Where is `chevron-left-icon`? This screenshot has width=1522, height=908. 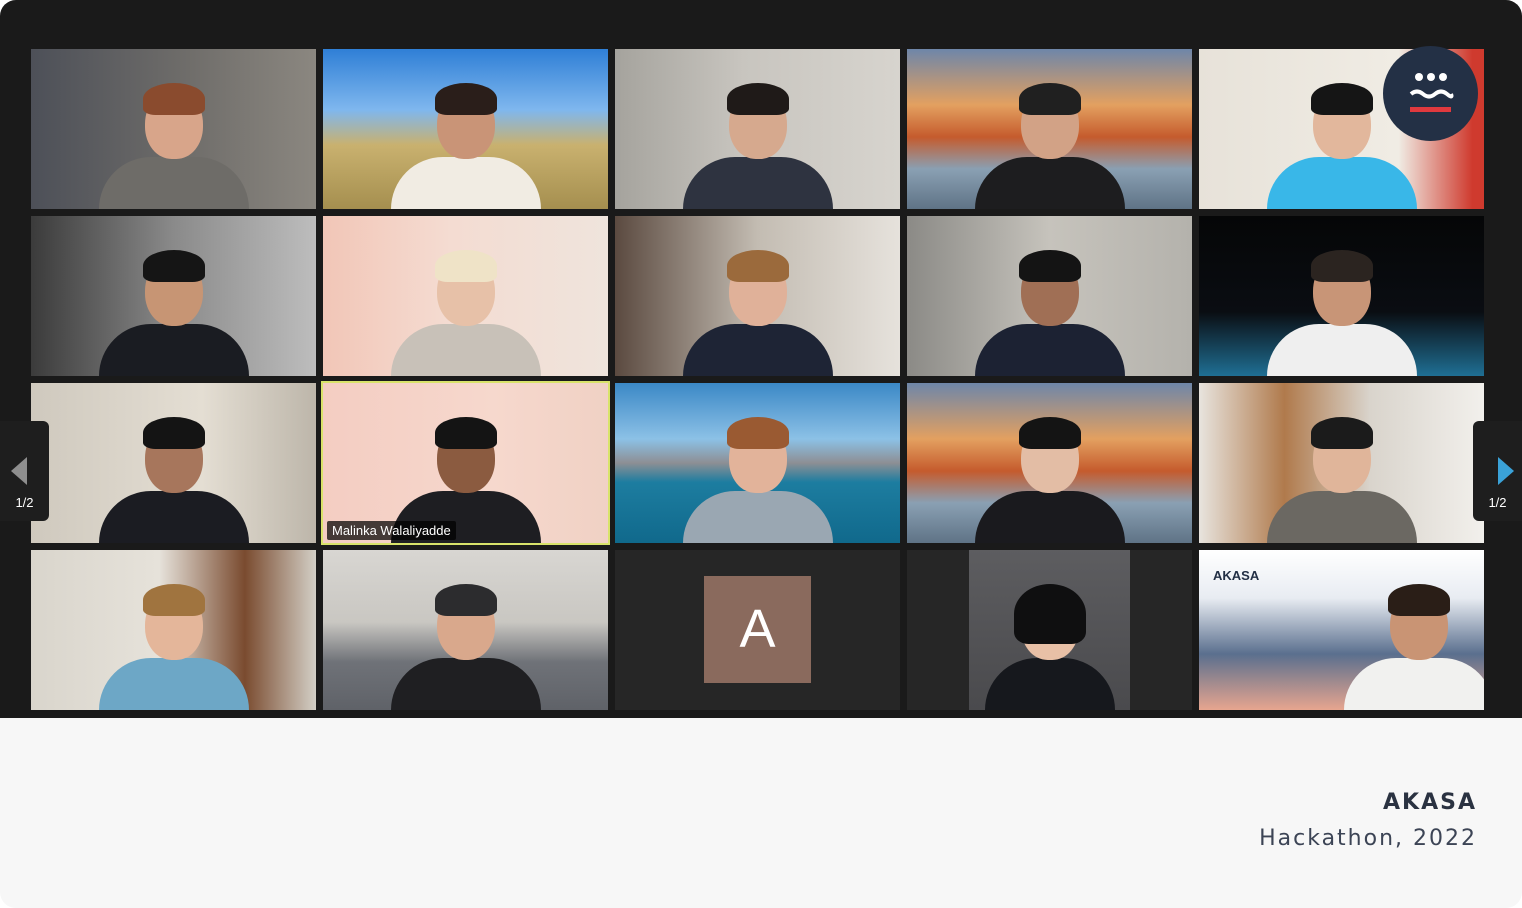 chevron-left-icon is located at coordinates (19, 471).